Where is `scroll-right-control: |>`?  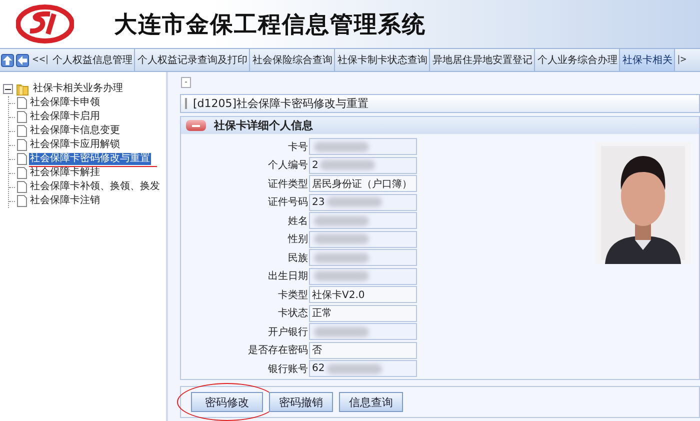
scroll-right-control: |> is located at coordinates (682, 60).